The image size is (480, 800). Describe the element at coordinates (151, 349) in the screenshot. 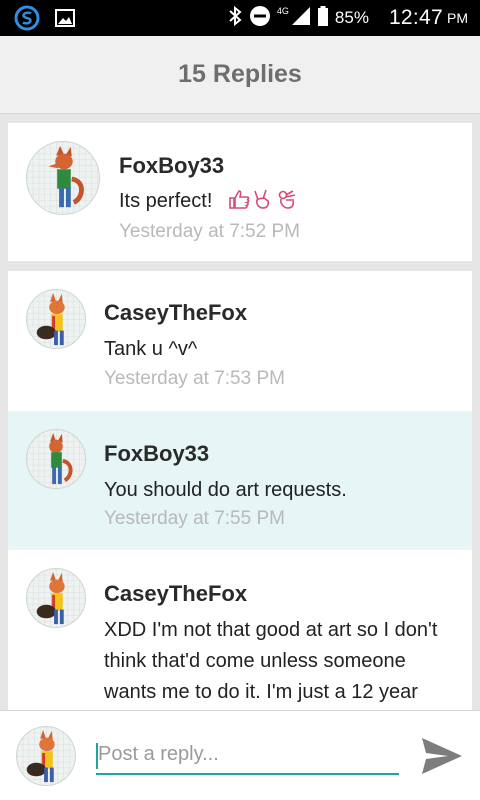

I see `reply-text: Tank u ^v^` at that location.